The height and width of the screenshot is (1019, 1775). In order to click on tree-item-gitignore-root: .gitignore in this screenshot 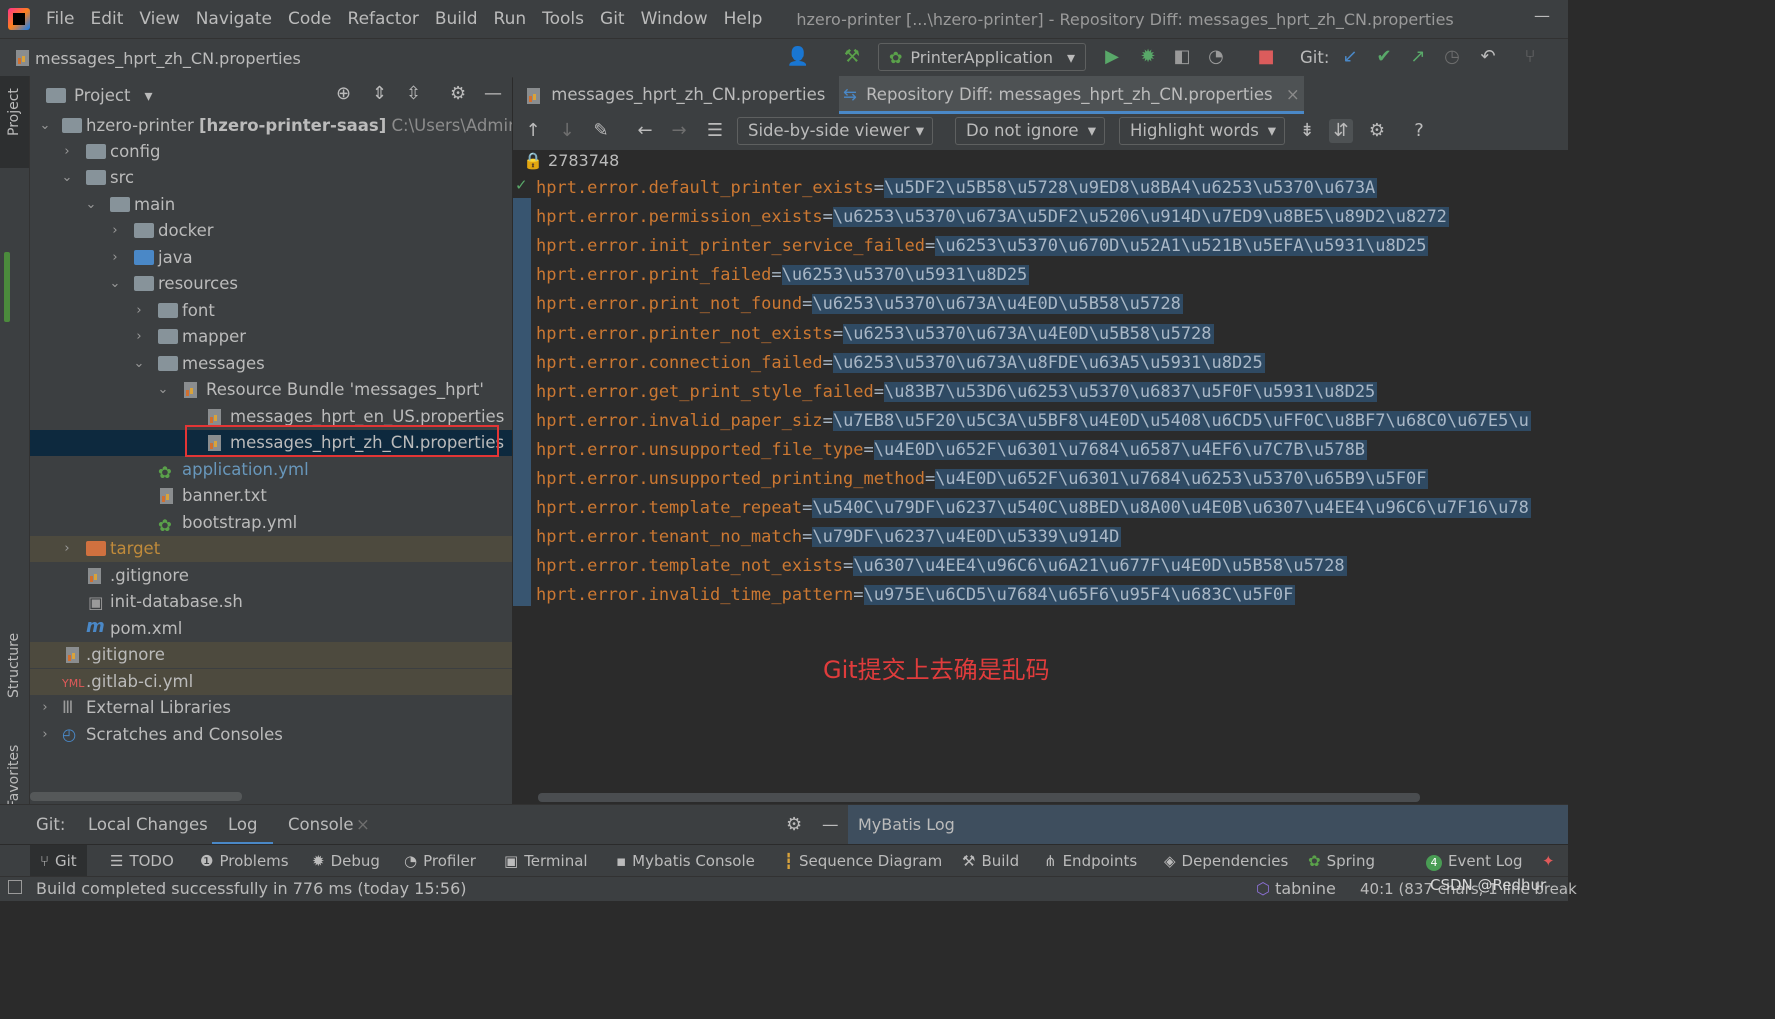, I will do `click(271, 655)`.